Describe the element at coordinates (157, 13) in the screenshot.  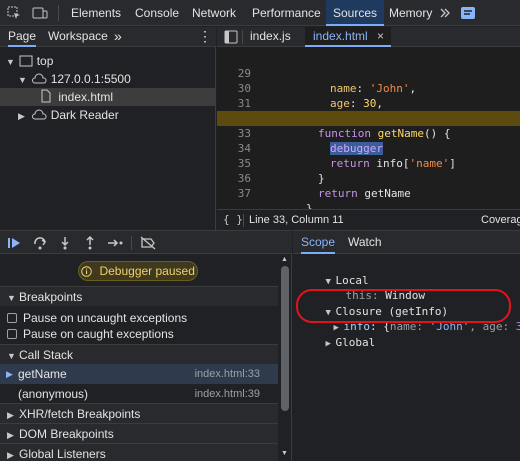
I see `tab-console: Console` at that location.